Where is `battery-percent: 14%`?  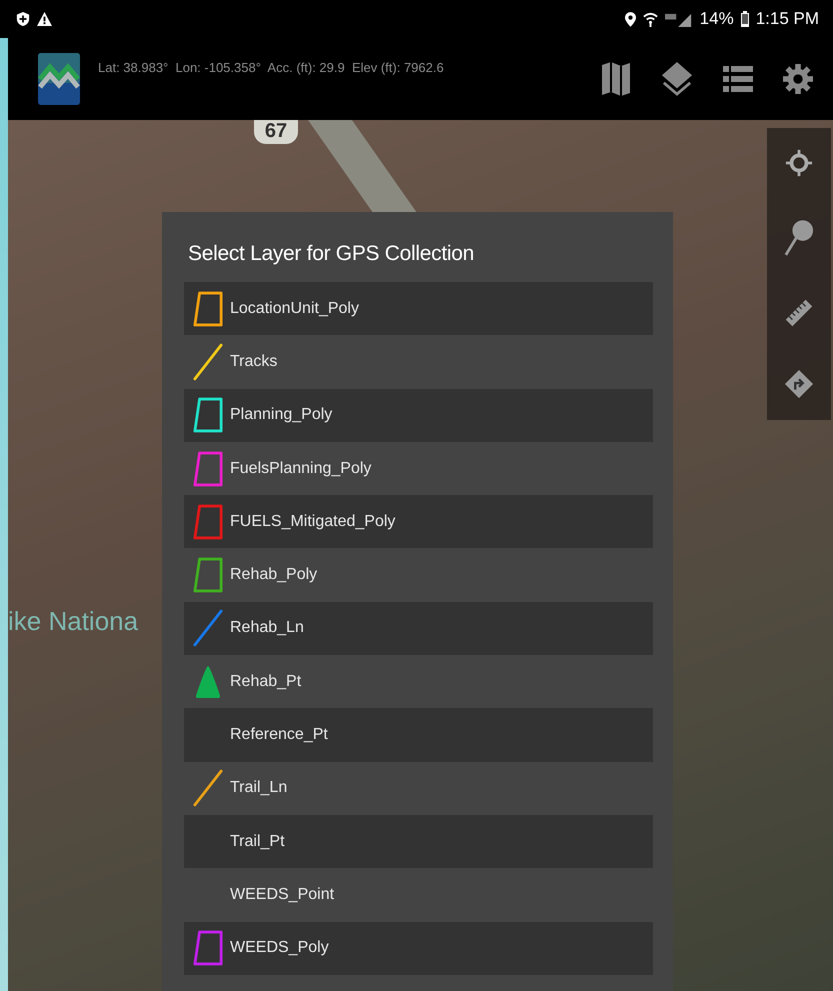
battery-percent: 14% is located at coordinates (717, 19).